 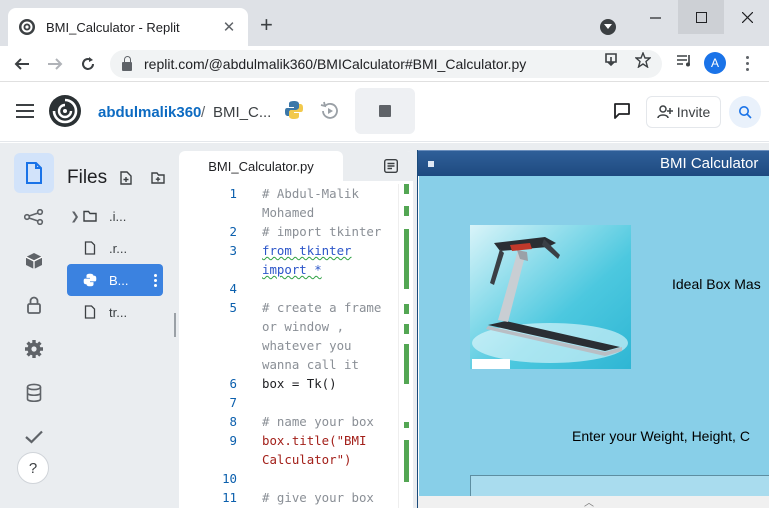 What do you see at coordinates (747, 63) in the screenshot?
I see `browser-menu-icon` at bounding box center [747, 63].